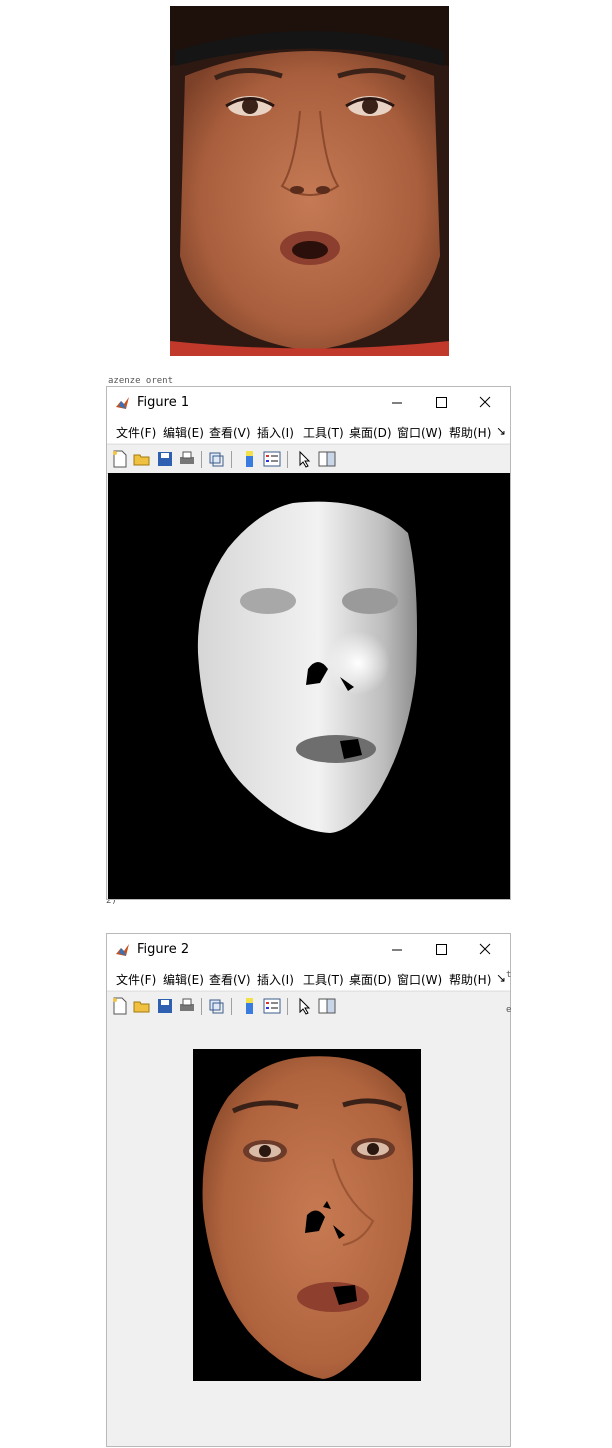  I want to click on title-bar: Figure 2, so click(308, 950).